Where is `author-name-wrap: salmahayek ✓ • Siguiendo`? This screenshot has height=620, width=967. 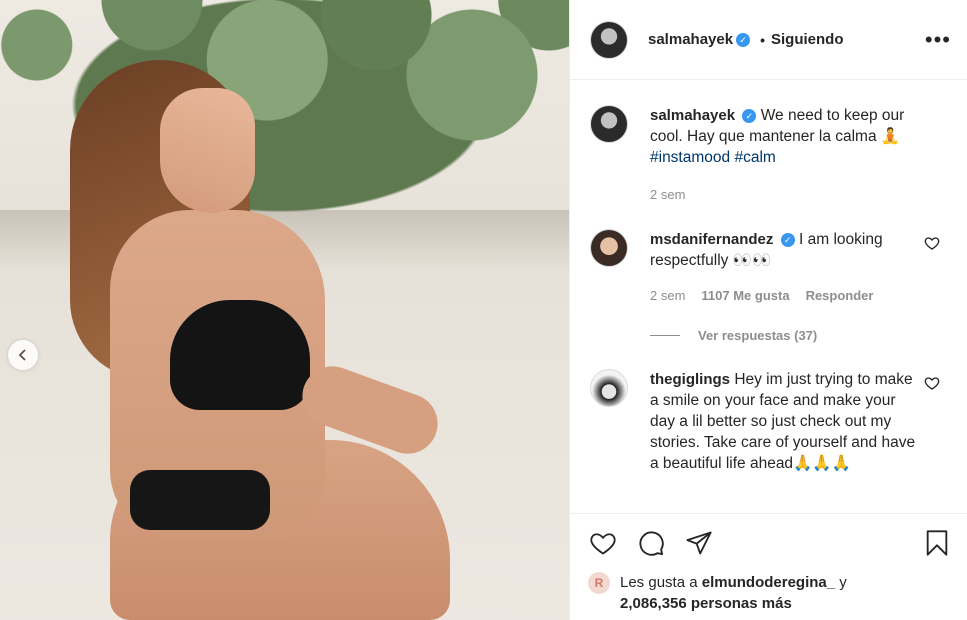
author-name-wrap: salmahayek ✓ • Siguiendo is located at coordinates (745, 39).